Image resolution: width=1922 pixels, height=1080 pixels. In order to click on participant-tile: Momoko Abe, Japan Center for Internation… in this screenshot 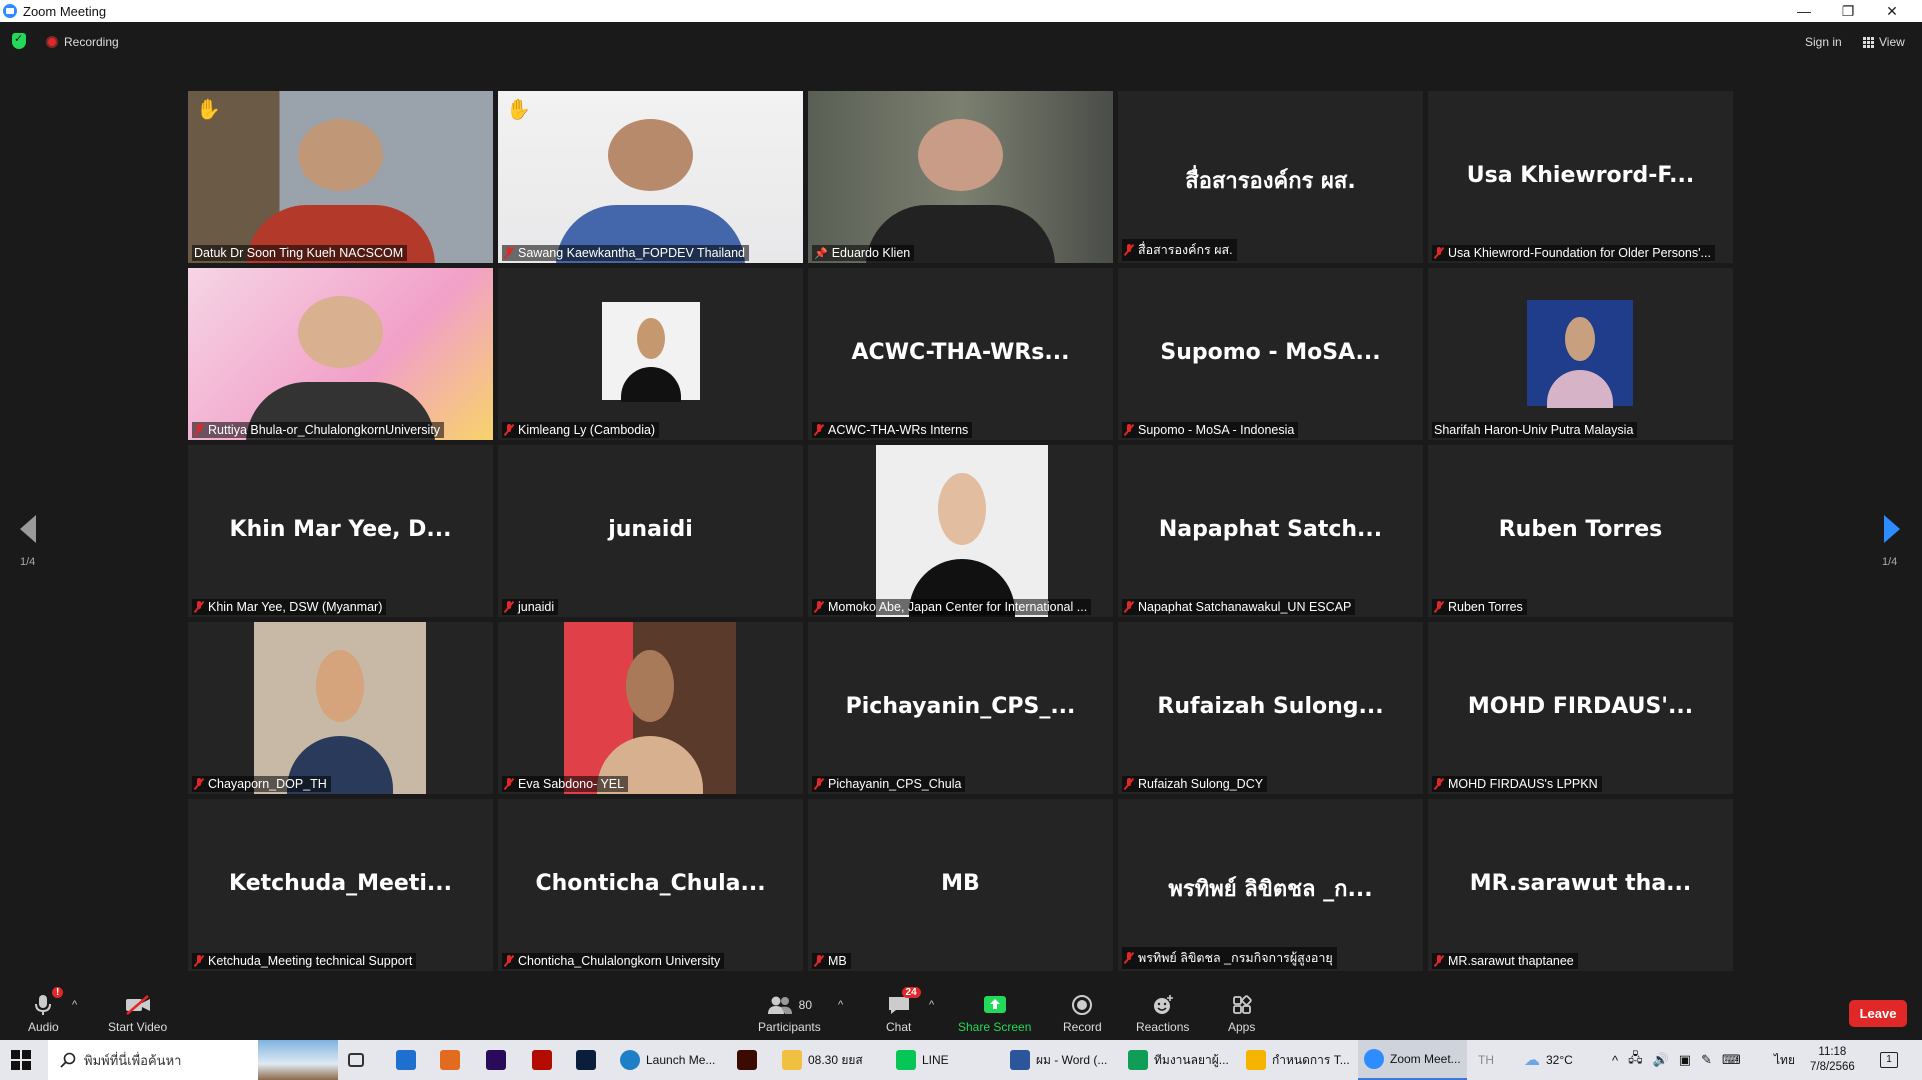, I will do `click(960, 531)`.